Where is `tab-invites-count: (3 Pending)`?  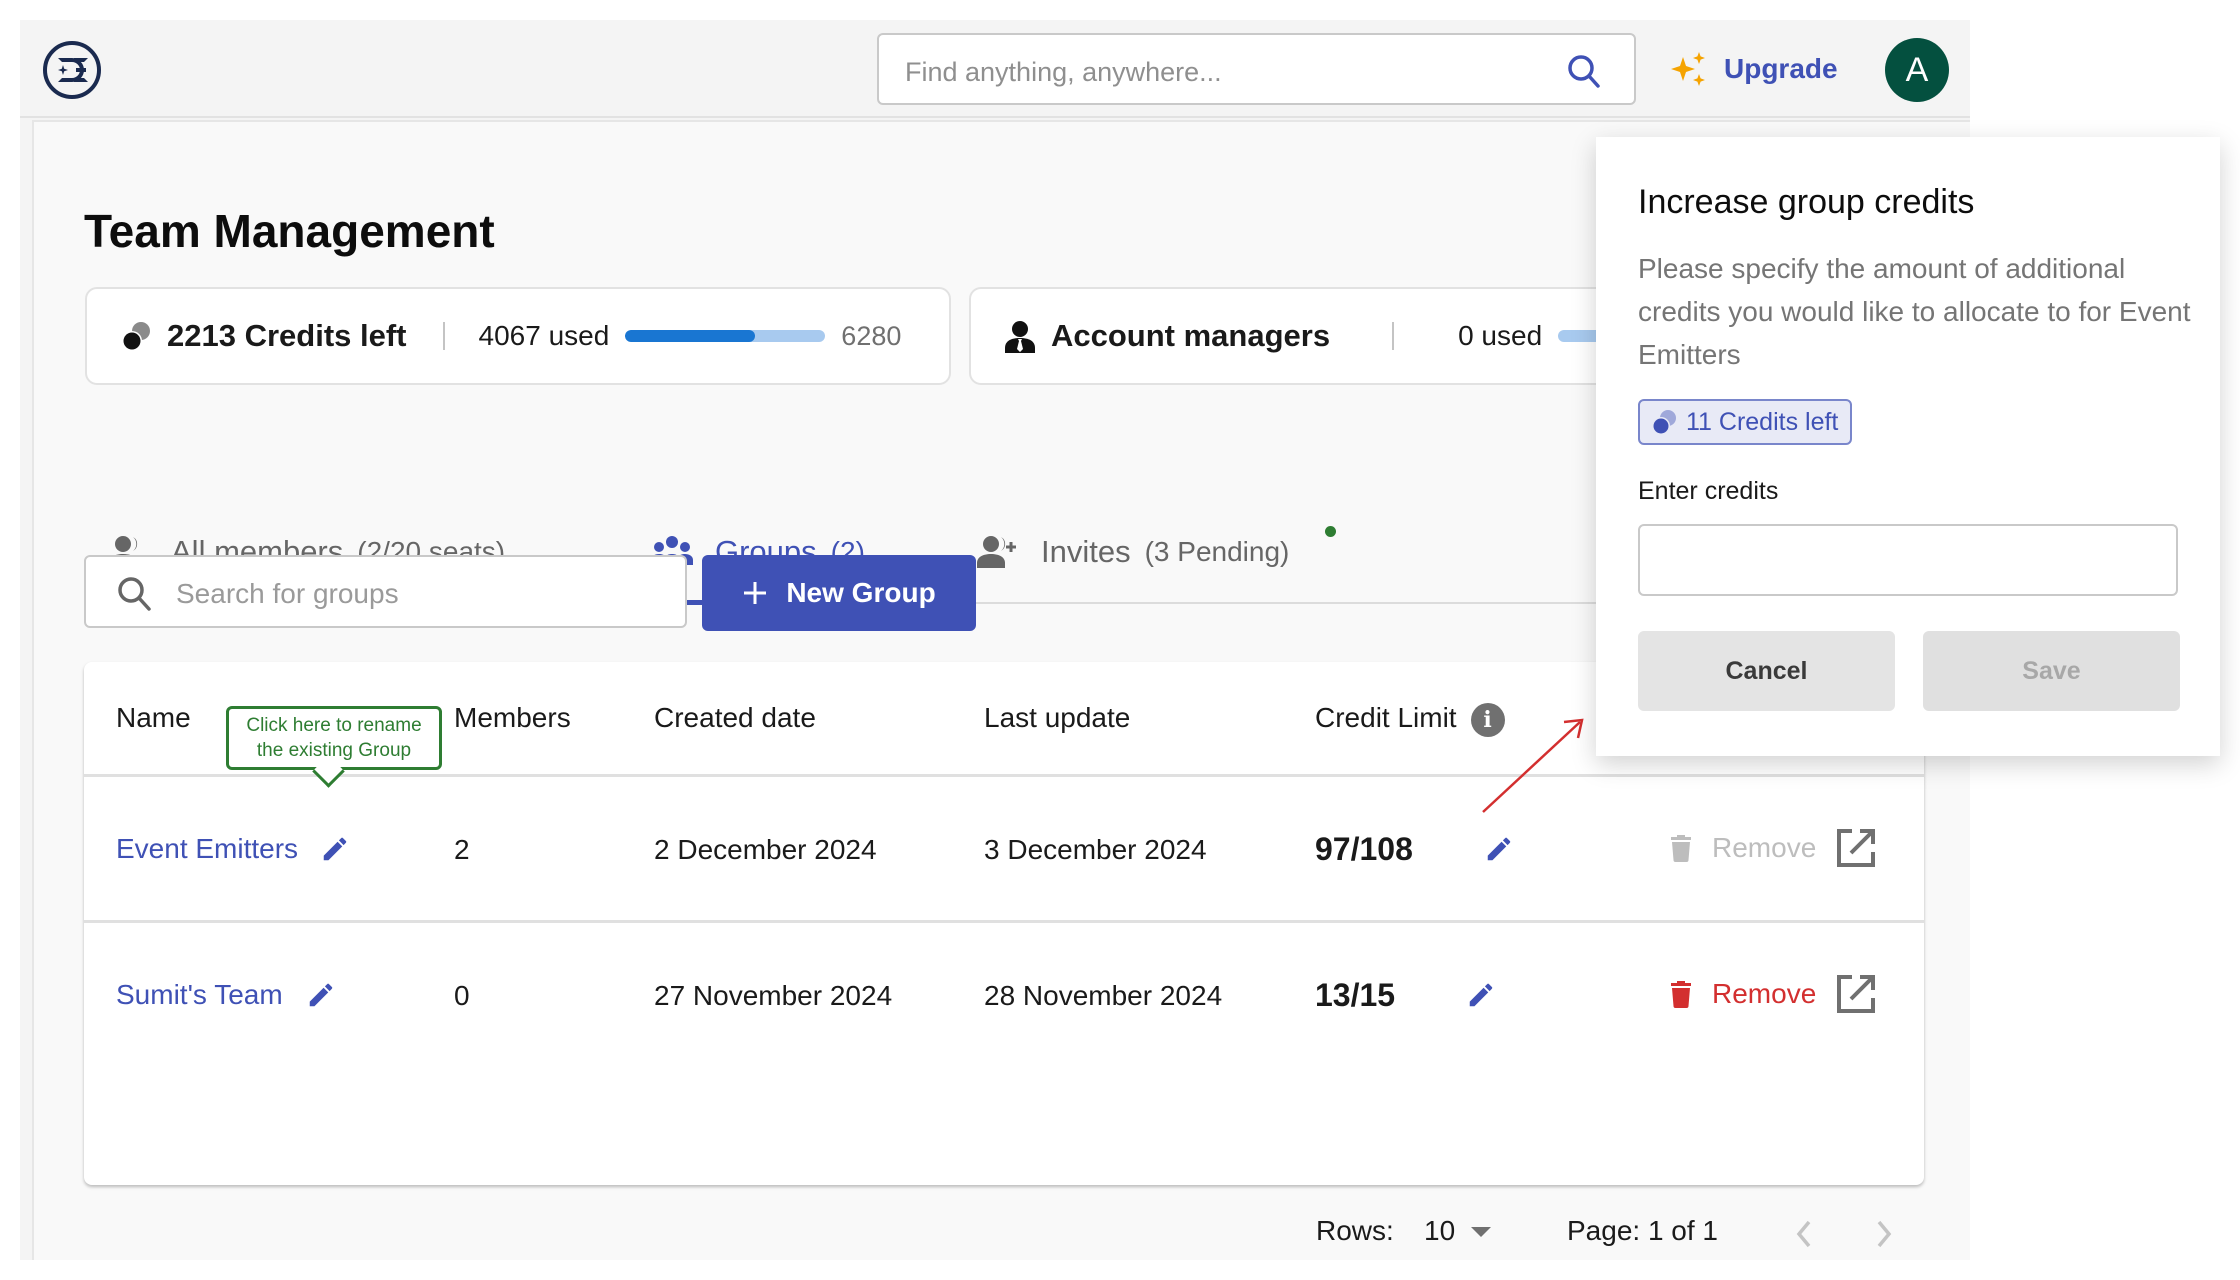 tab-invites-count: (3 Pending) is located at coordinates (1217, 551).